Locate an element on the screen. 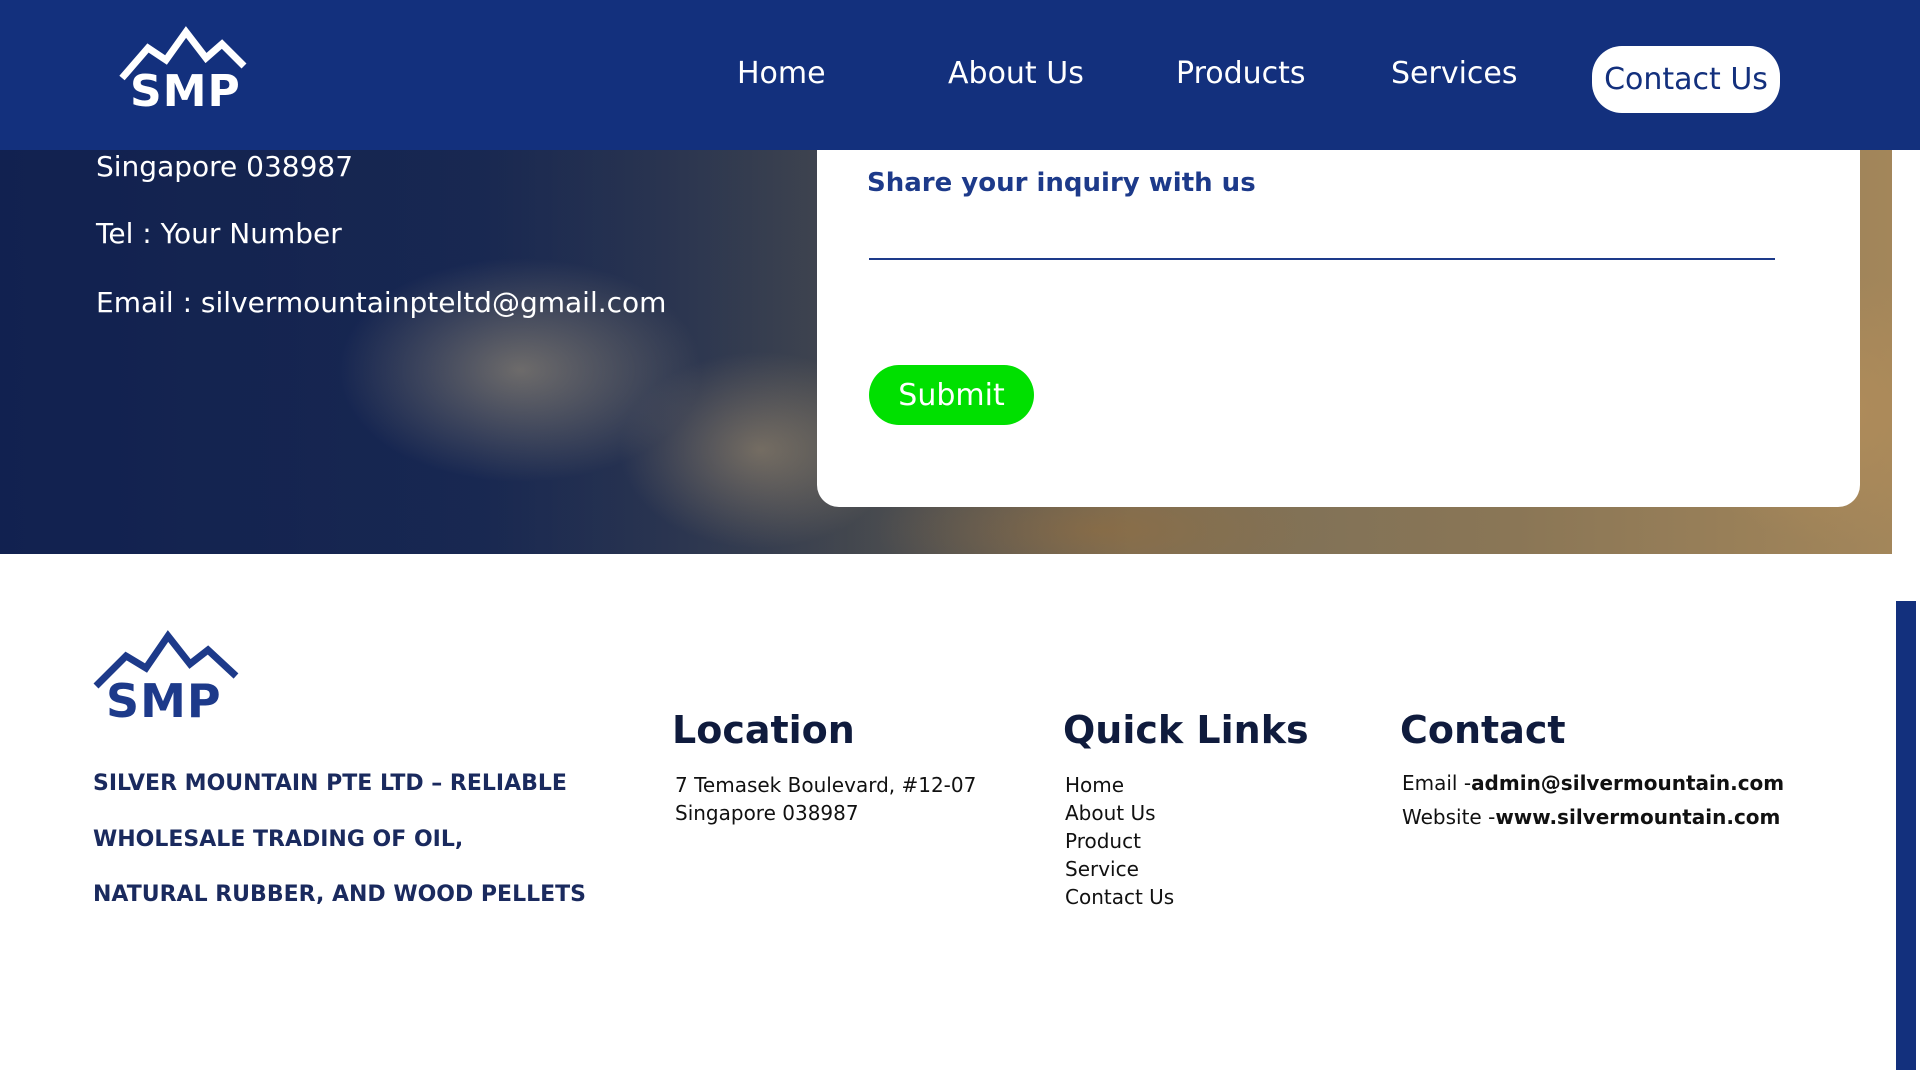 Image resolution: width=1920 pixels, height=1080 pixels. footer-logo: SMP is located at coordinates (167, 680).